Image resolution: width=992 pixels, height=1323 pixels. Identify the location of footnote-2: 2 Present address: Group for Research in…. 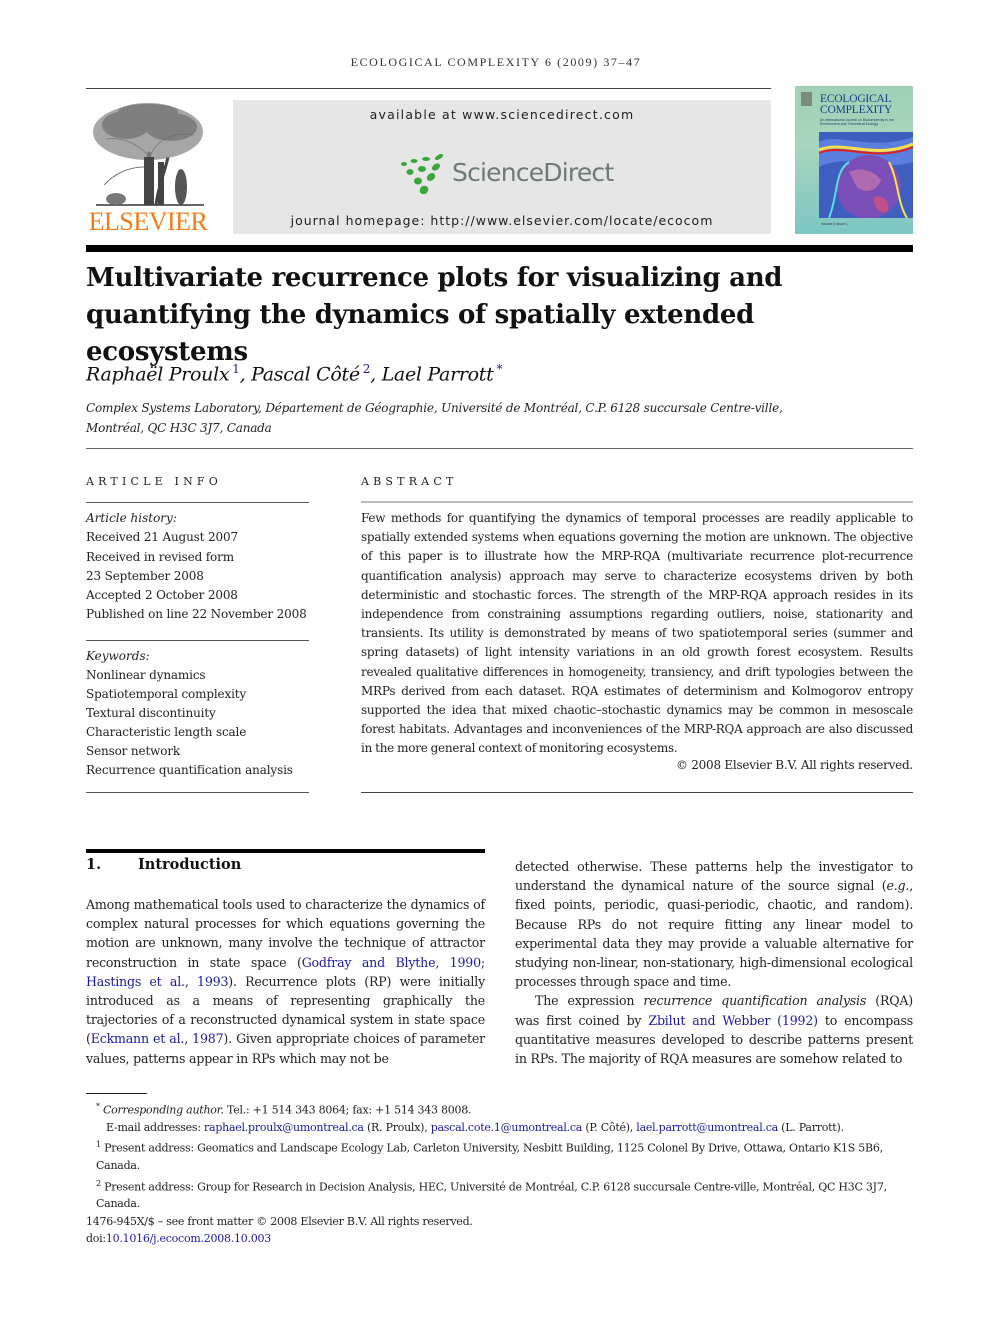
(501, 1194).